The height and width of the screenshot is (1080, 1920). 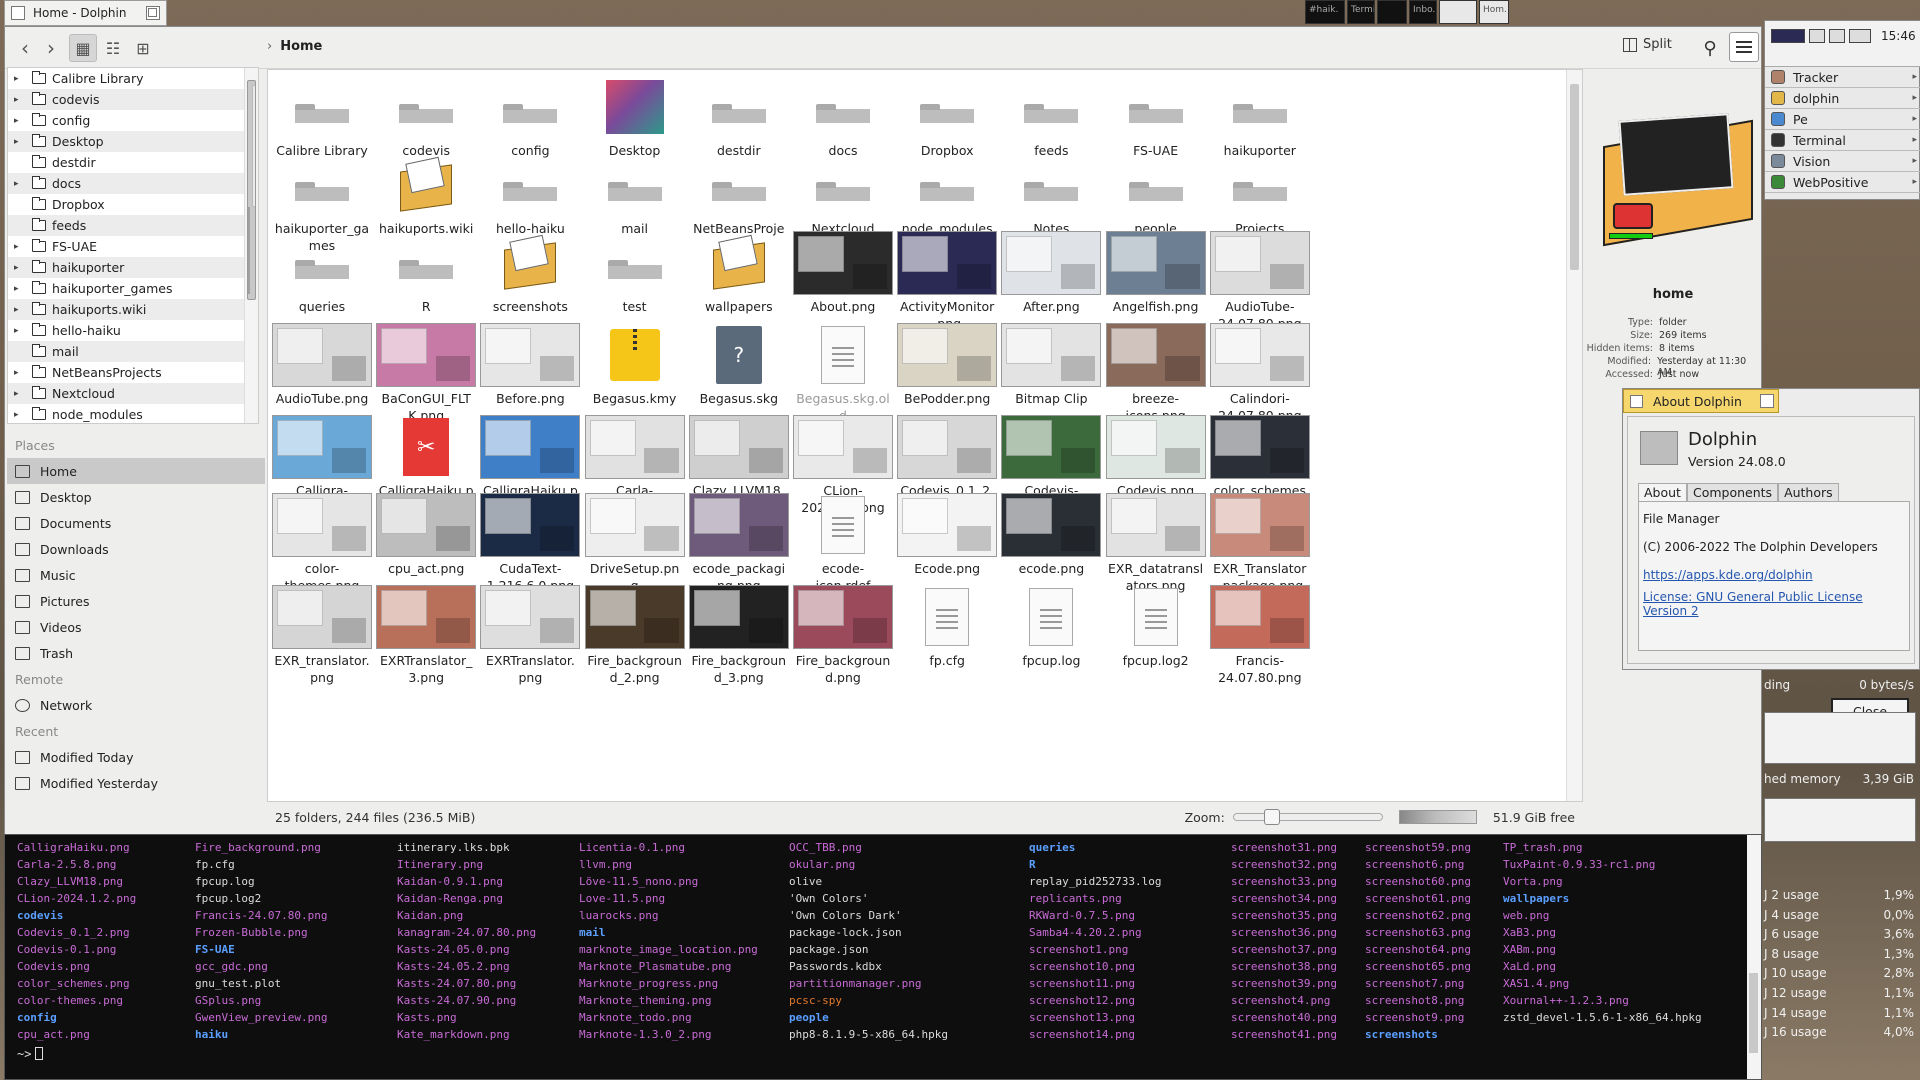 I want to click on file-item: docs, so click(x=843, y=115).